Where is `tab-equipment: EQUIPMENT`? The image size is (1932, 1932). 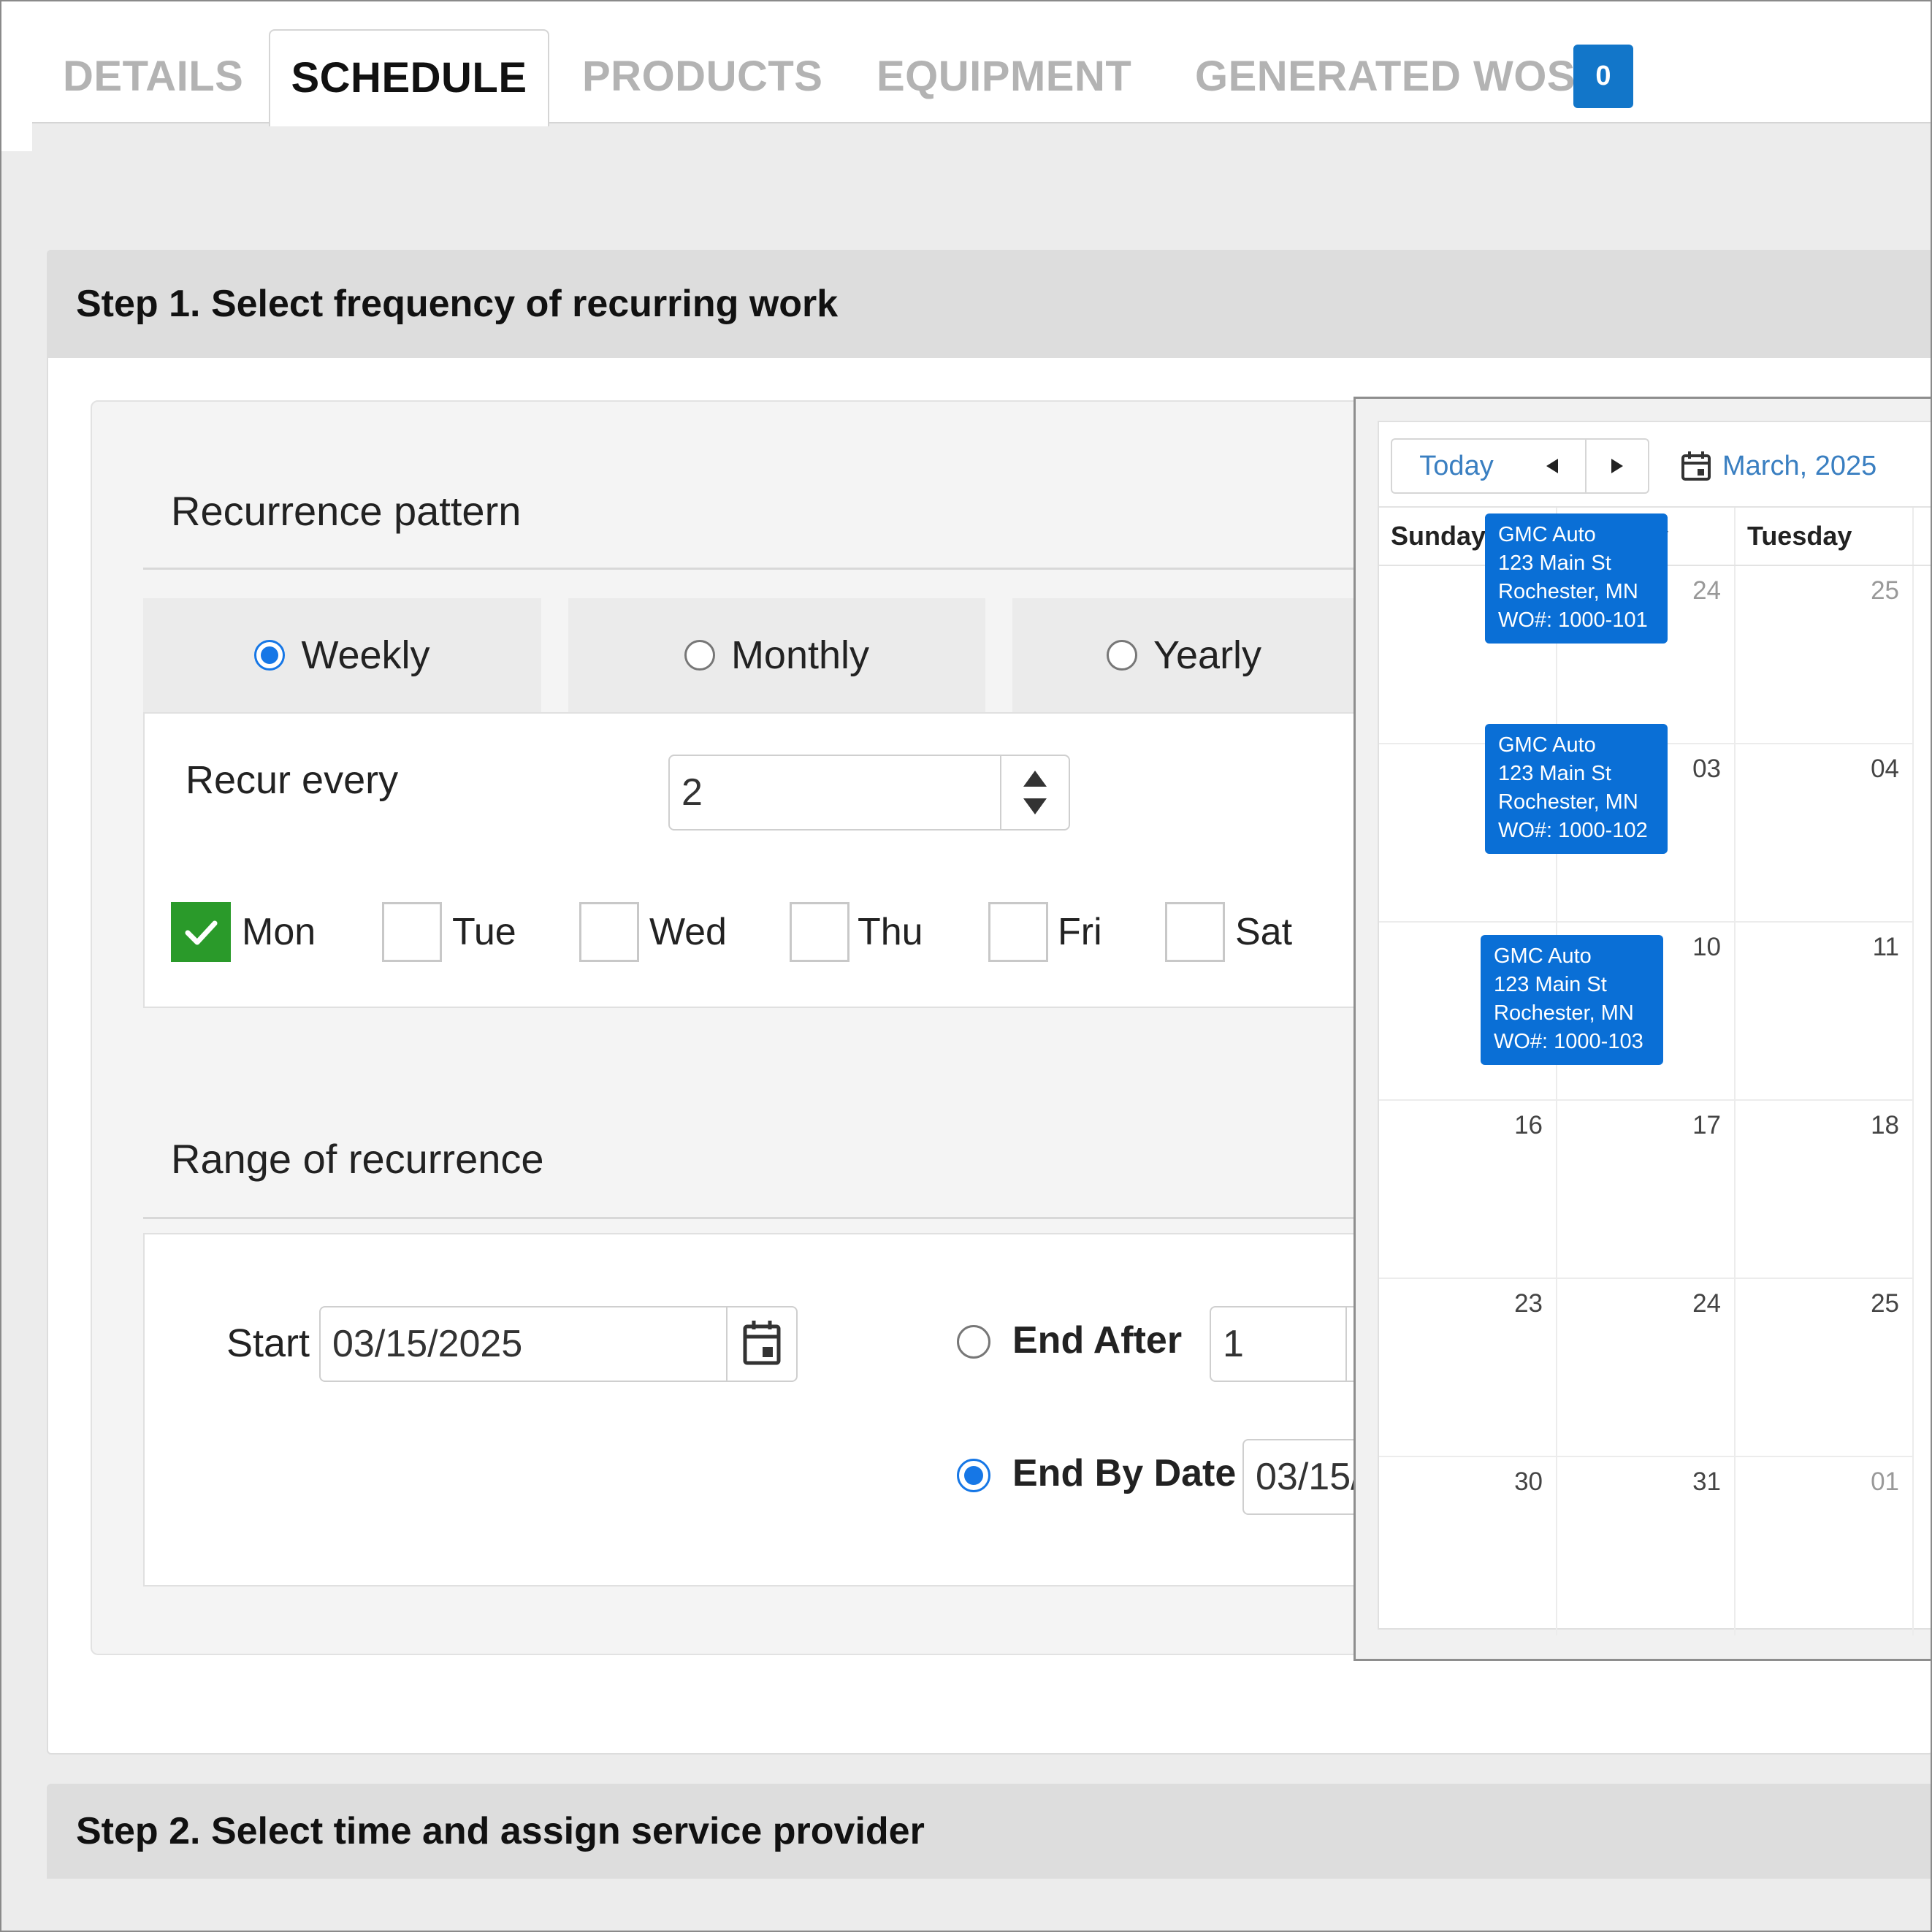 tab-equipment: EQUIPMENT is located at coordinates (1004, 76).